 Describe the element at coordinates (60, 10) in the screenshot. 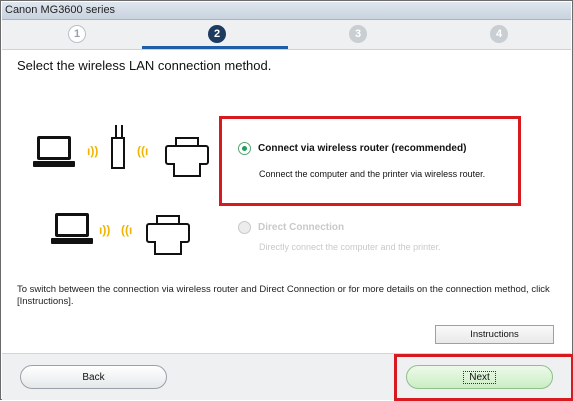

I see `window-title: Canon MG3600 series` at that location.